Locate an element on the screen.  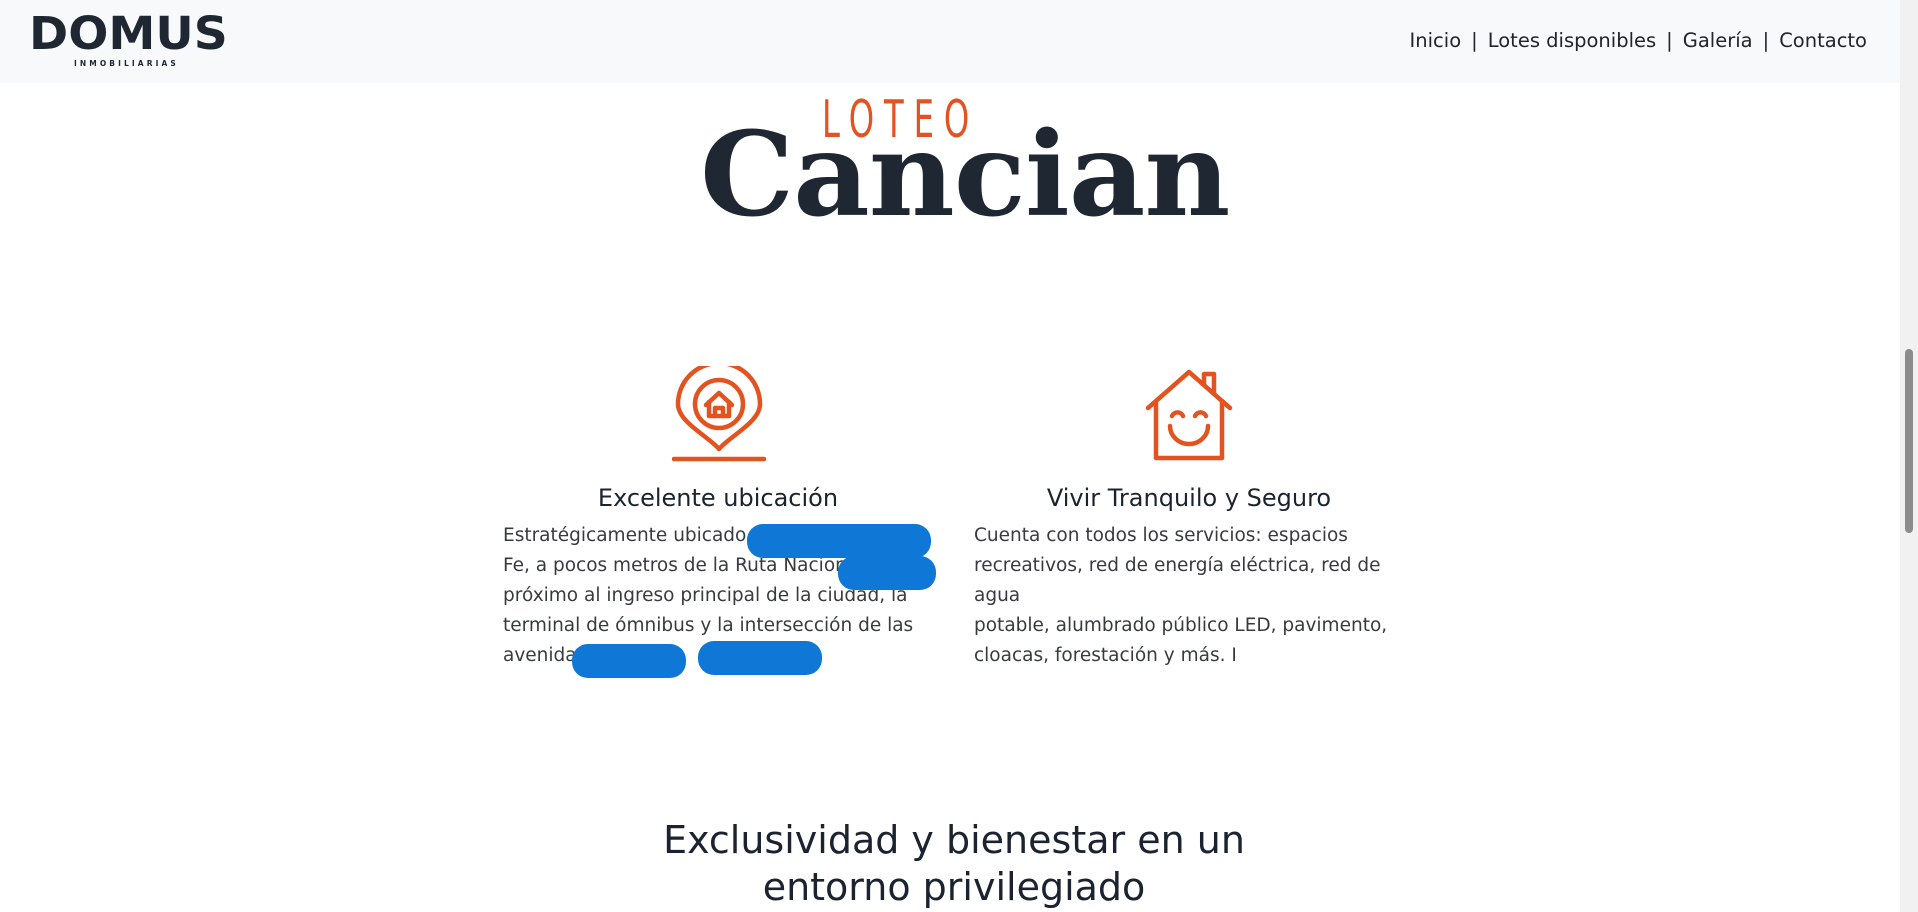
section-title-line: Exclusividad y bienestar en un is located at coordinates (954, 840).